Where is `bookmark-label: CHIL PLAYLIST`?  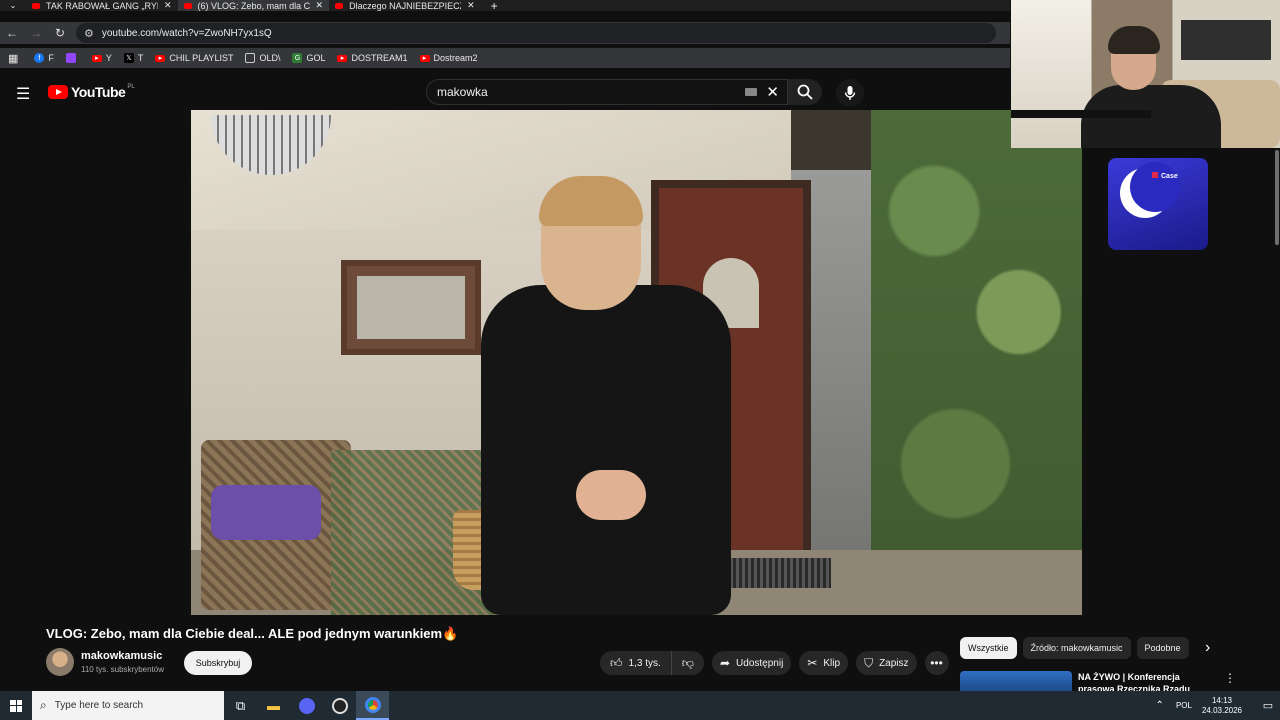
bookmark-label: CHIL PLAYLIST is located at coordinates (201, 58).